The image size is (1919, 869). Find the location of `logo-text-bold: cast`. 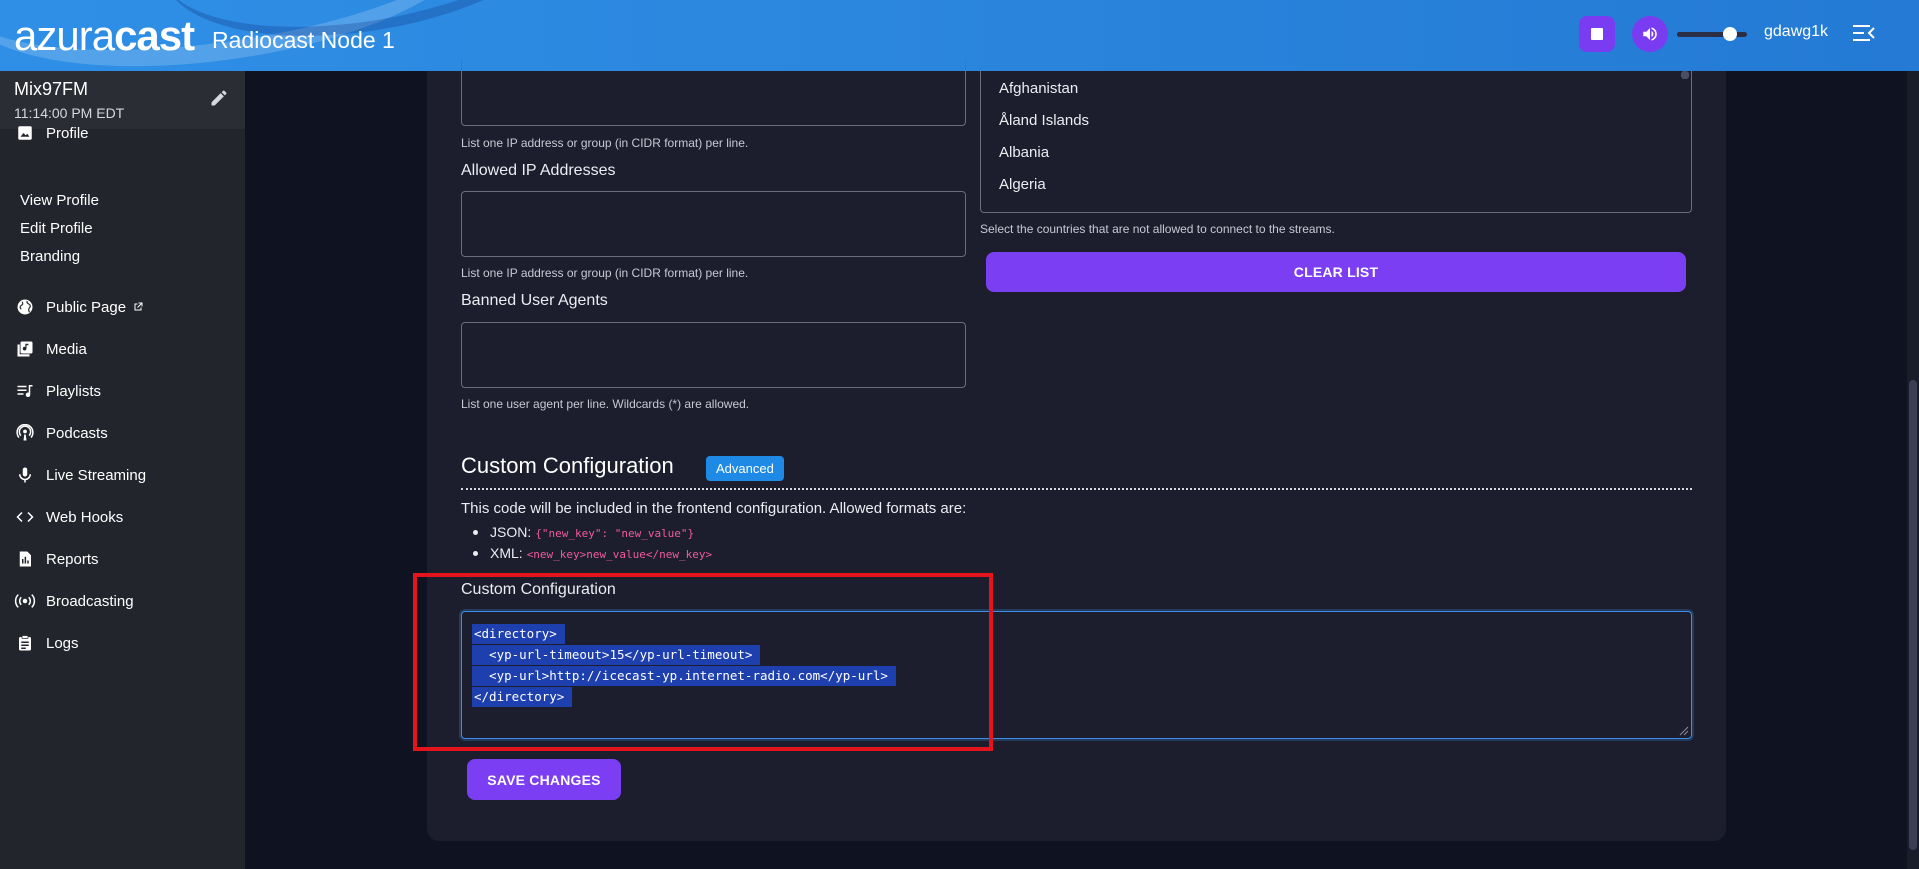

logo-text-bold: cast is located at coordinates (154, 35).